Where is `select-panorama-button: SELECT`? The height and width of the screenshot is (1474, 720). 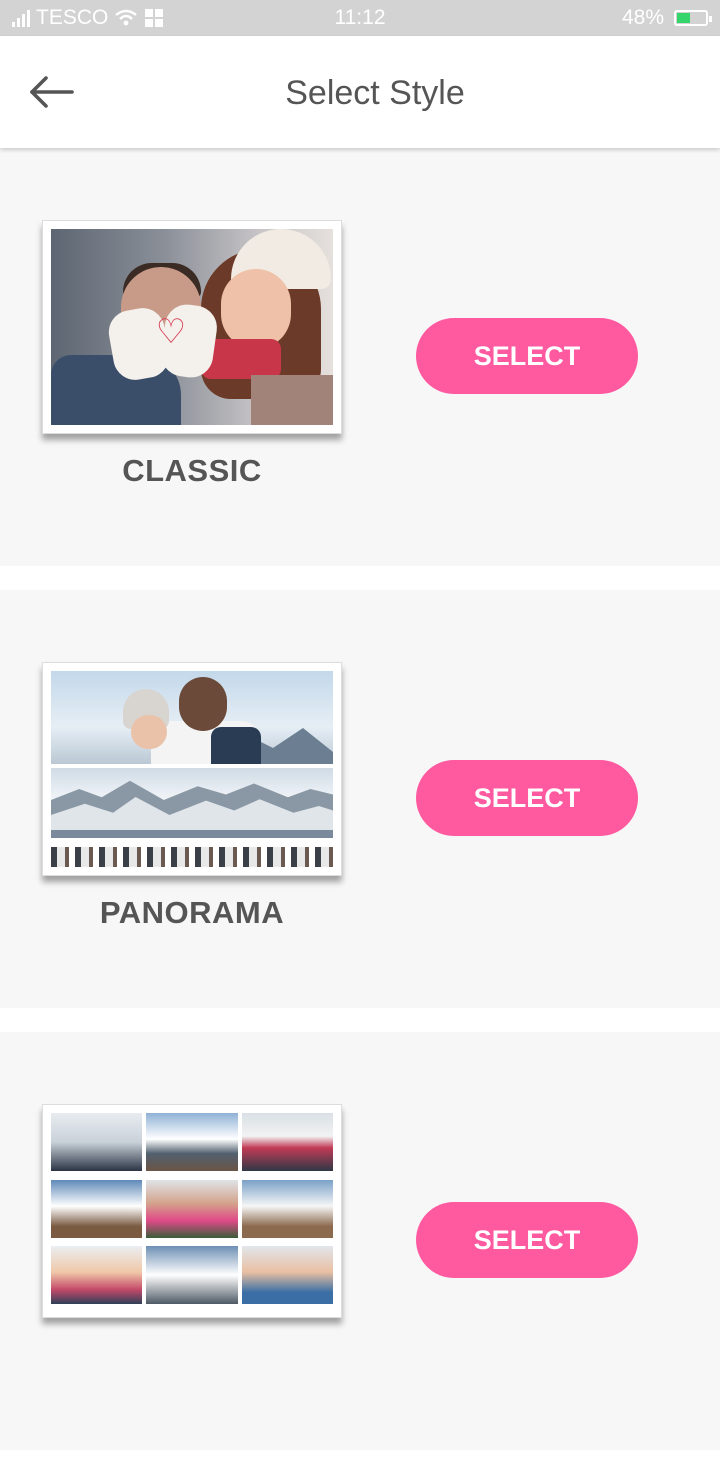
select-panorama-button: SELECT is located at coordinates (527, 798).